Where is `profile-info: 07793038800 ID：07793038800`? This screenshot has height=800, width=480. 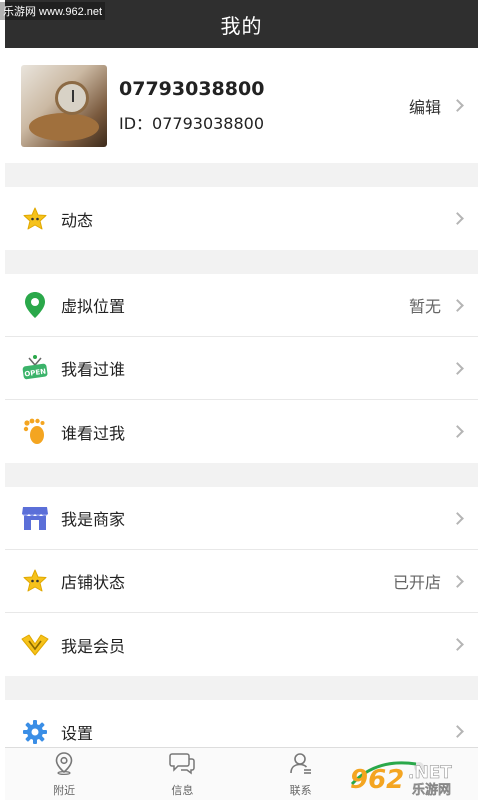
profile-info: 07793038800 ID：07793038800 is located at coordinates (264, 106).